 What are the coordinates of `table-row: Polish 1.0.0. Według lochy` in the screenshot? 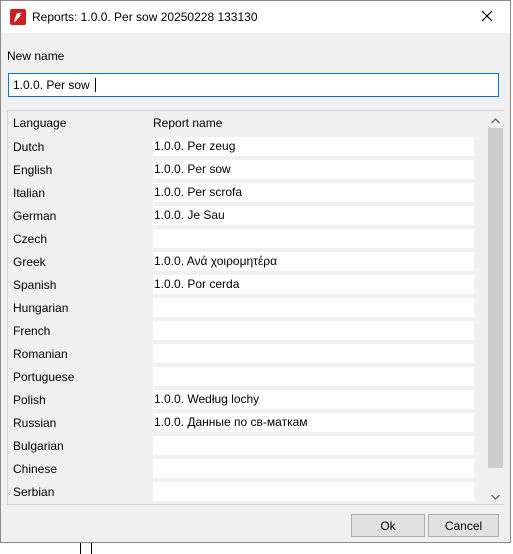 It's located at (248, 401).